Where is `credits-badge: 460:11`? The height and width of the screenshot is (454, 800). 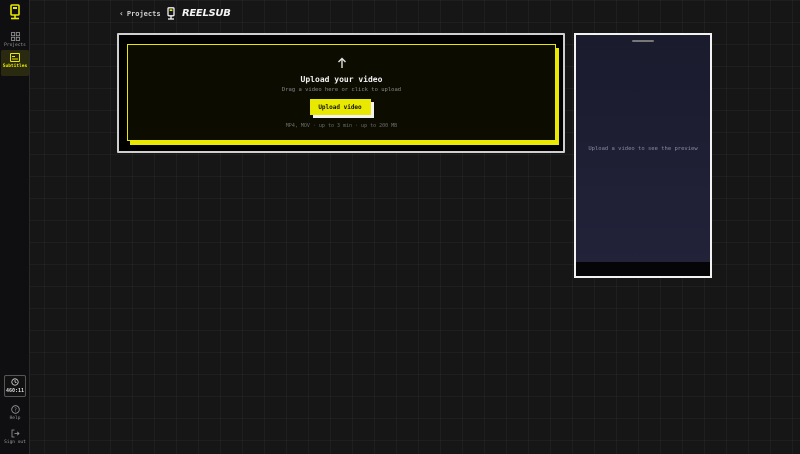 credits-badge: 460:11 is located at coordinates (15, 386).